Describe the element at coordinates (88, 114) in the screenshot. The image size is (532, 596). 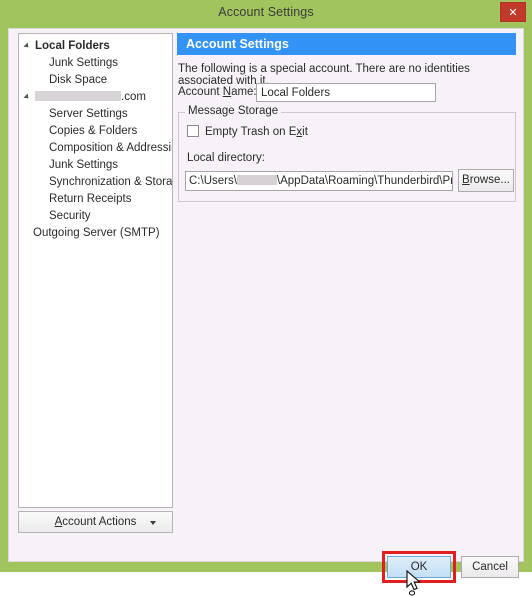
I see `tree-item-label: Server Settings` at that location.